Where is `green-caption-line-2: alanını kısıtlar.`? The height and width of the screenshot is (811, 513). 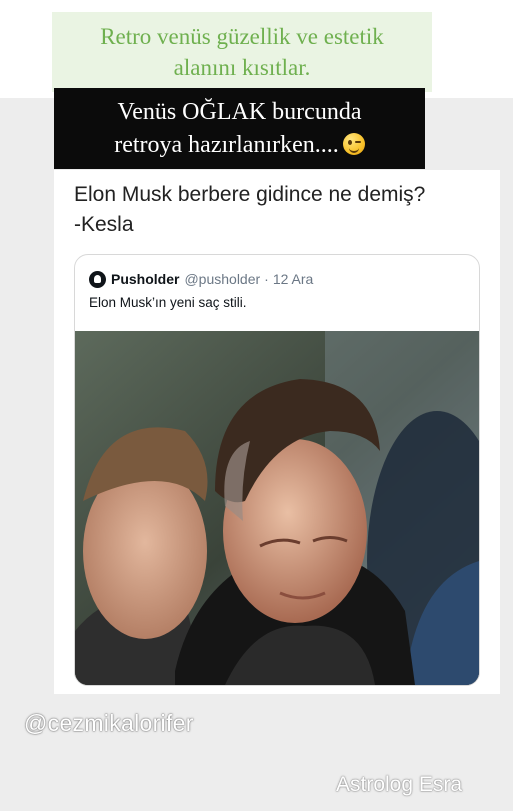 green-caption-line-2: alanını kısıtlar. is located at coordinates (242, 67).